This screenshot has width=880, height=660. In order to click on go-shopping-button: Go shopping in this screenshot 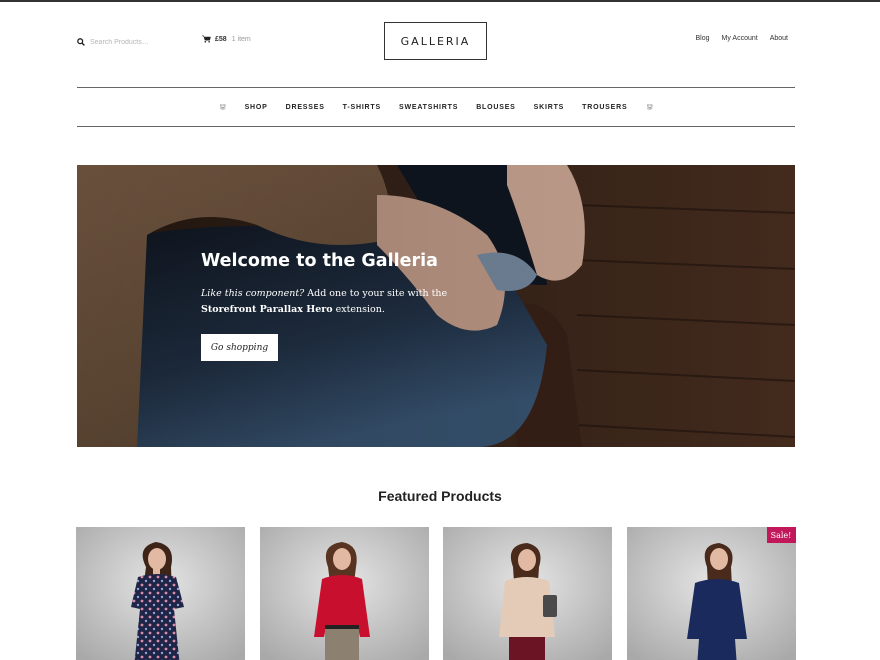, I will do `click(239, 347)`.